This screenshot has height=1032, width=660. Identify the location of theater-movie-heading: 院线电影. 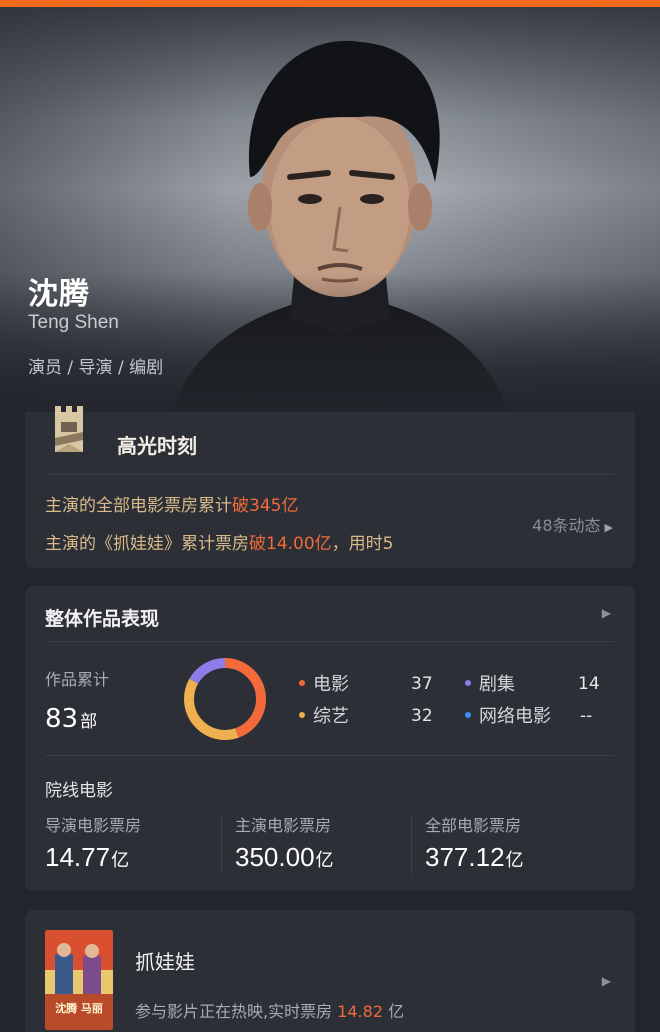
(79, 791).